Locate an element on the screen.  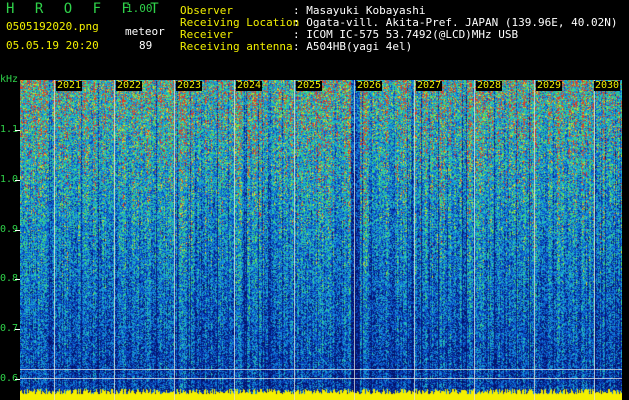
filename-label: 0505192020.png is located at coordinates (52, 26).